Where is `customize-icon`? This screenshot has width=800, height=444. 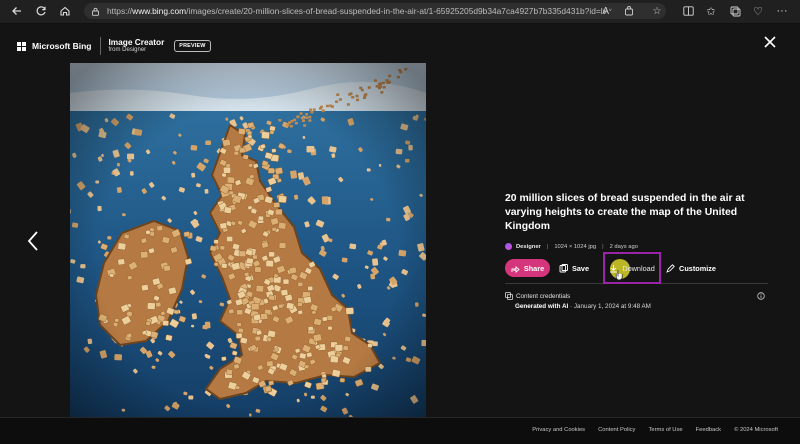 customize-icon is located at coordinates (670, 268).